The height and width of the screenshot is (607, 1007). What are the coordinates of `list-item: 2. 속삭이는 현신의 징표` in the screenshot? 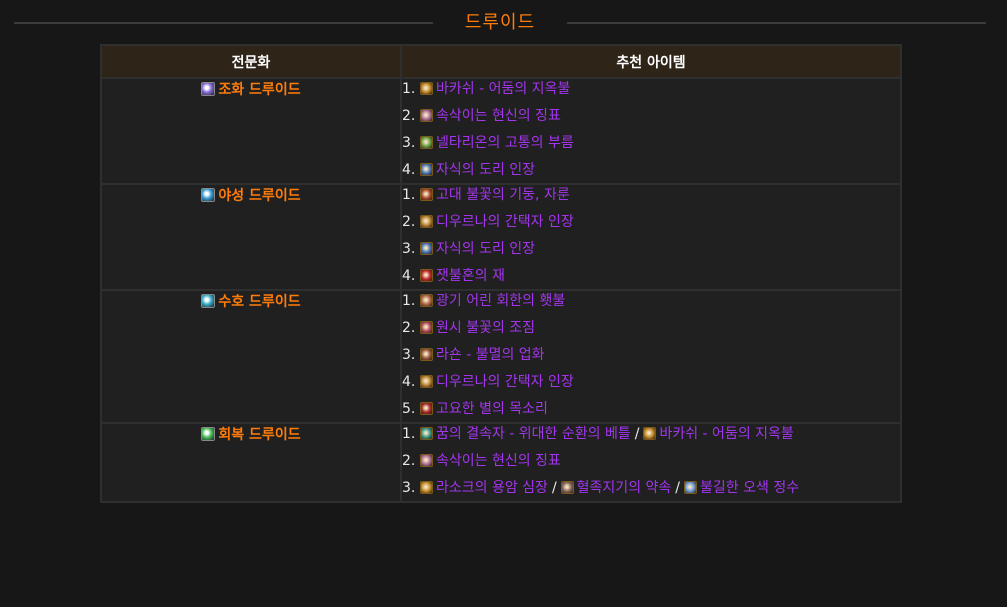 It's located at (651, 116).